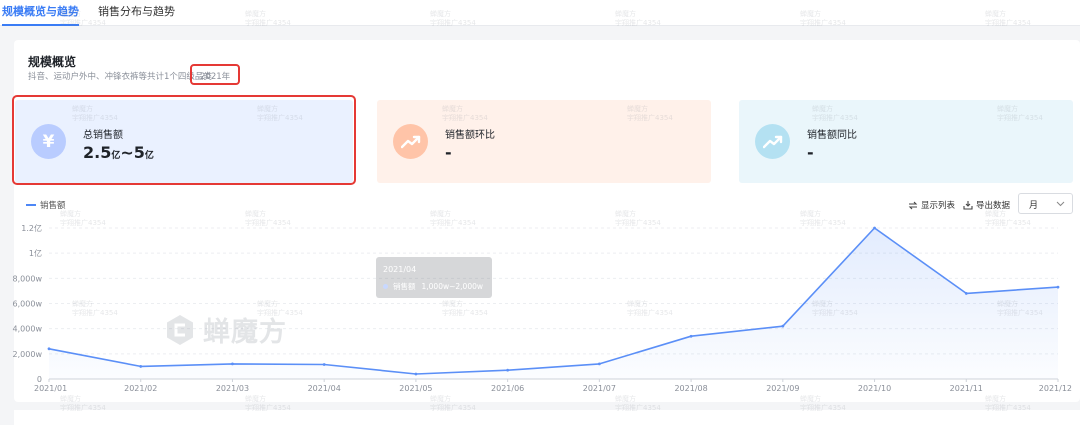 The image size is (1080, 425). Describe the element at coordinates (1060, 204) in the screenshot. I see `chevron-down-icon` at that location.